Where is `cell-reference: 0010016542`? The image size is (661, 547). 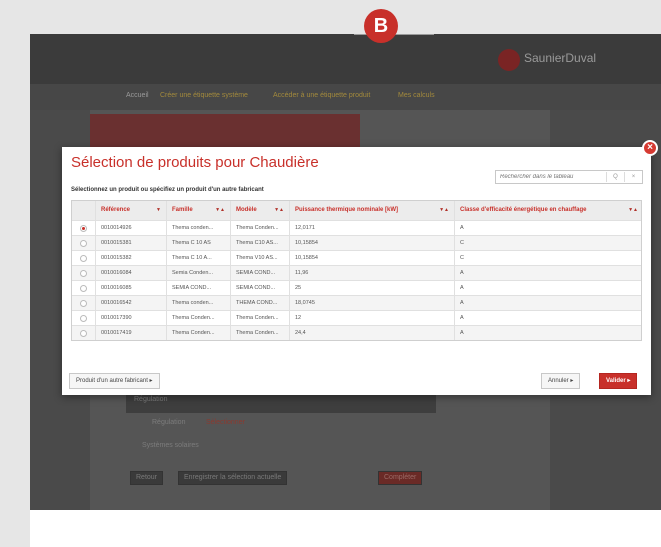 cell-reference: 0010016542 is located at coordinates (130, 303).